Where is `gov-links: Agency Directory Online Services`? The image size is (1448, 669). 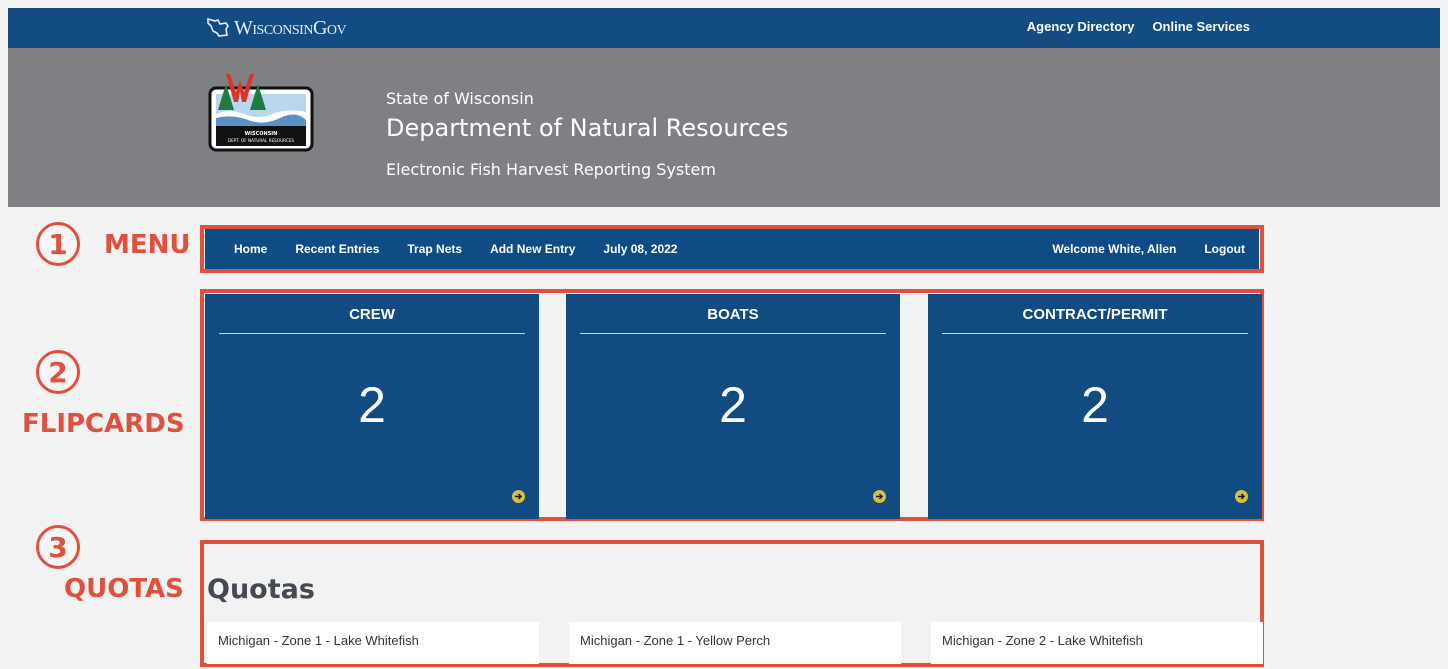
gov-links: Agency Directory Online Services is located at coordinates (1138, 26).